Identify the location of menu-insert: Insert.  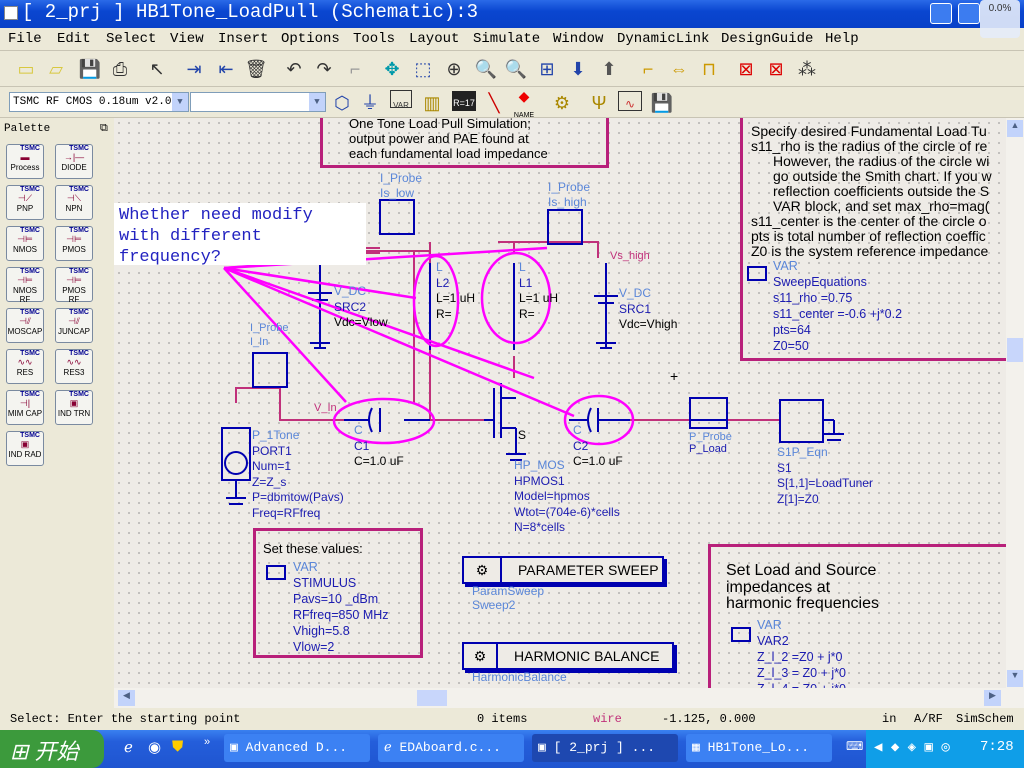
(243, 39).